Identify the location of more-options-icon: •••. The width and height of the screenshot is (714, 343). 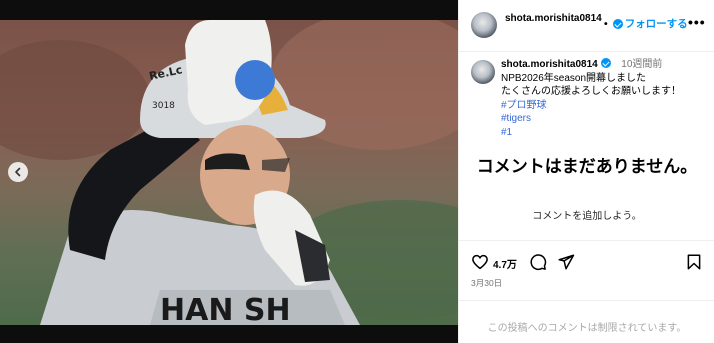
(697, 22).